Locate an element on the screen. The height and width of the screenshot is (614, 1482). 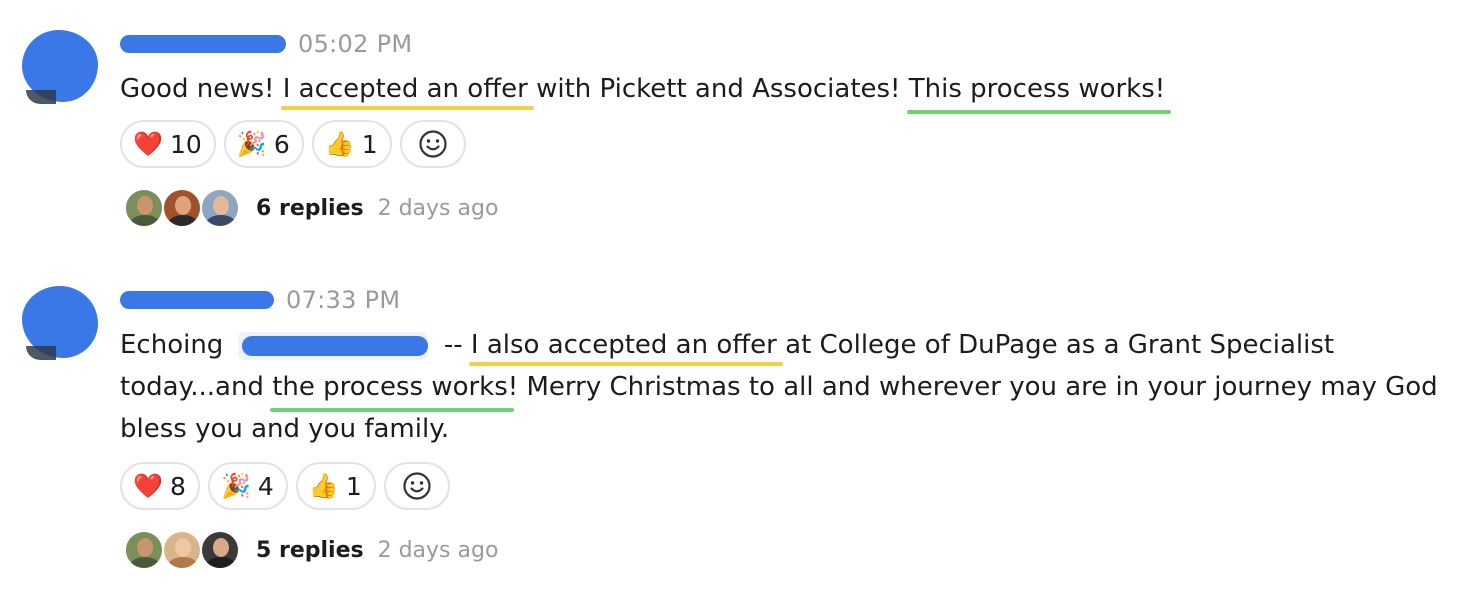
highlight-green: the process works is located at coordinates (392, 389).